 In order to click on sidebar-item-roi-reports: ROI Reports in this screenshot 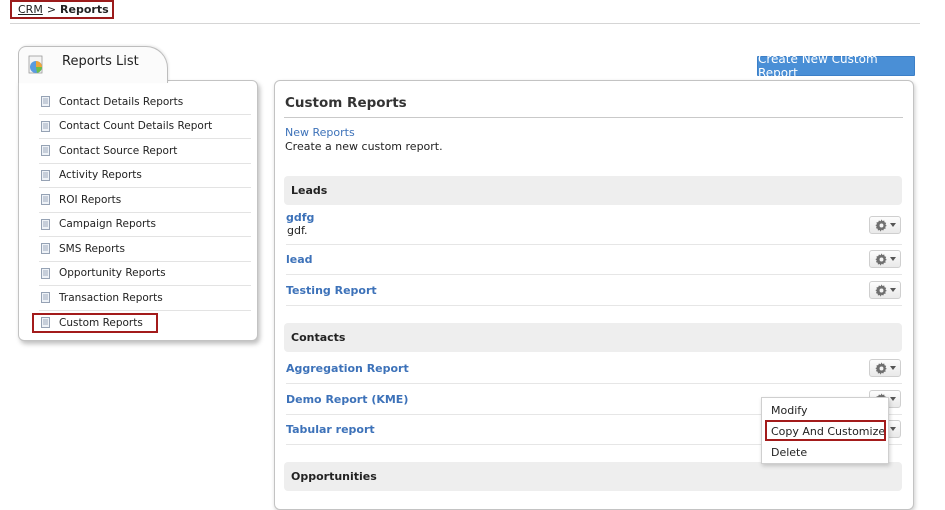, I will do `click(145, 200)`.